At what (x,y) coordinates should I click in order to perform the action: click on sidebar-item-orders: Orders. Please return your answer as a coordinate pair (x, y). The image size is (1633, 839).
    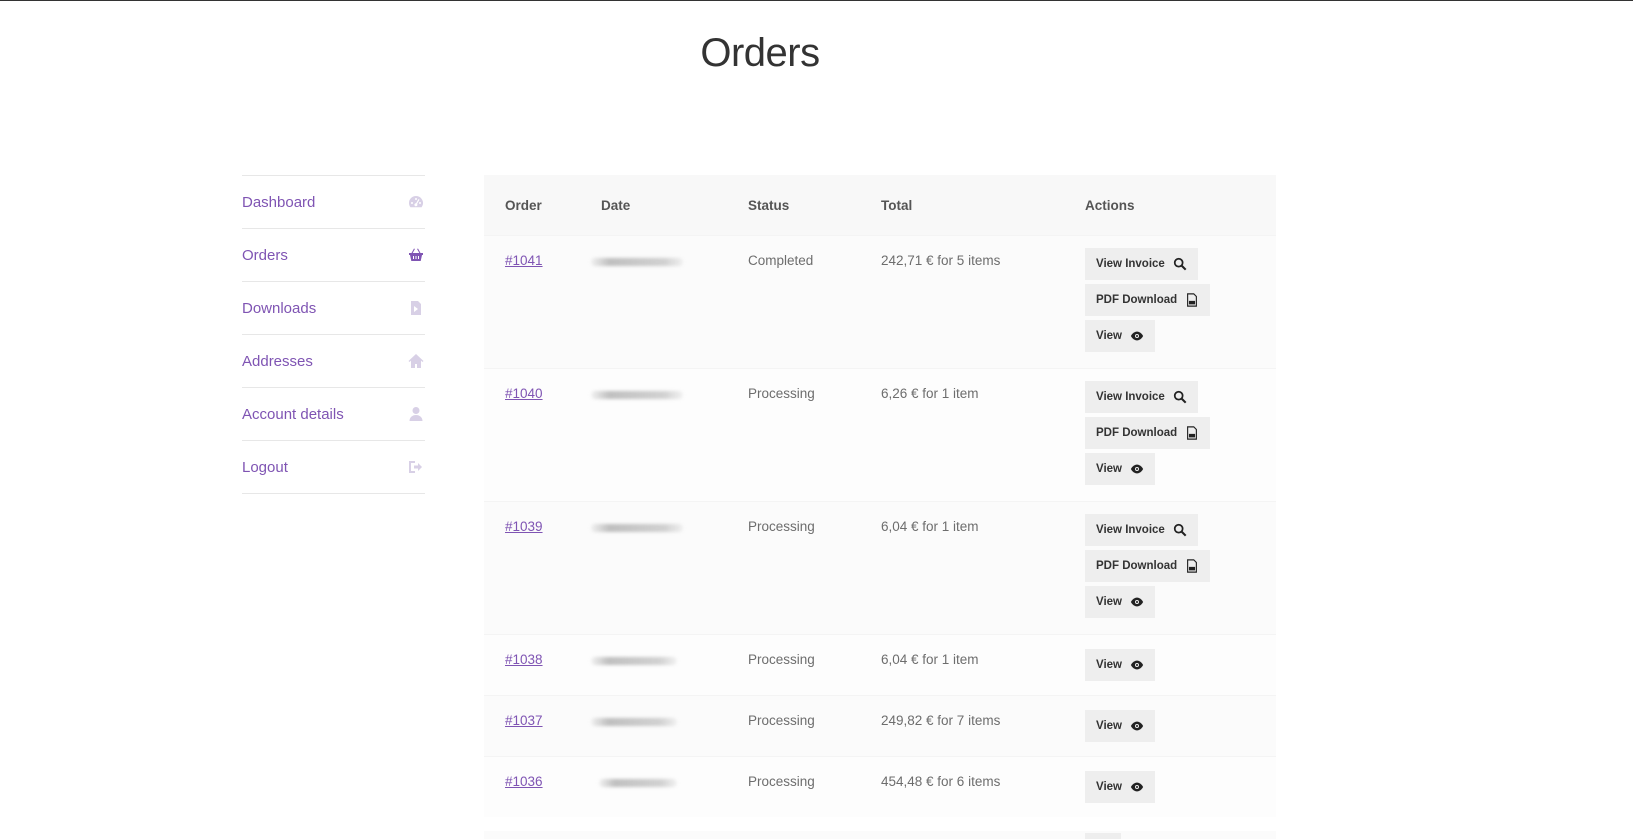
    Looking at the image, I should click on (333, 255).